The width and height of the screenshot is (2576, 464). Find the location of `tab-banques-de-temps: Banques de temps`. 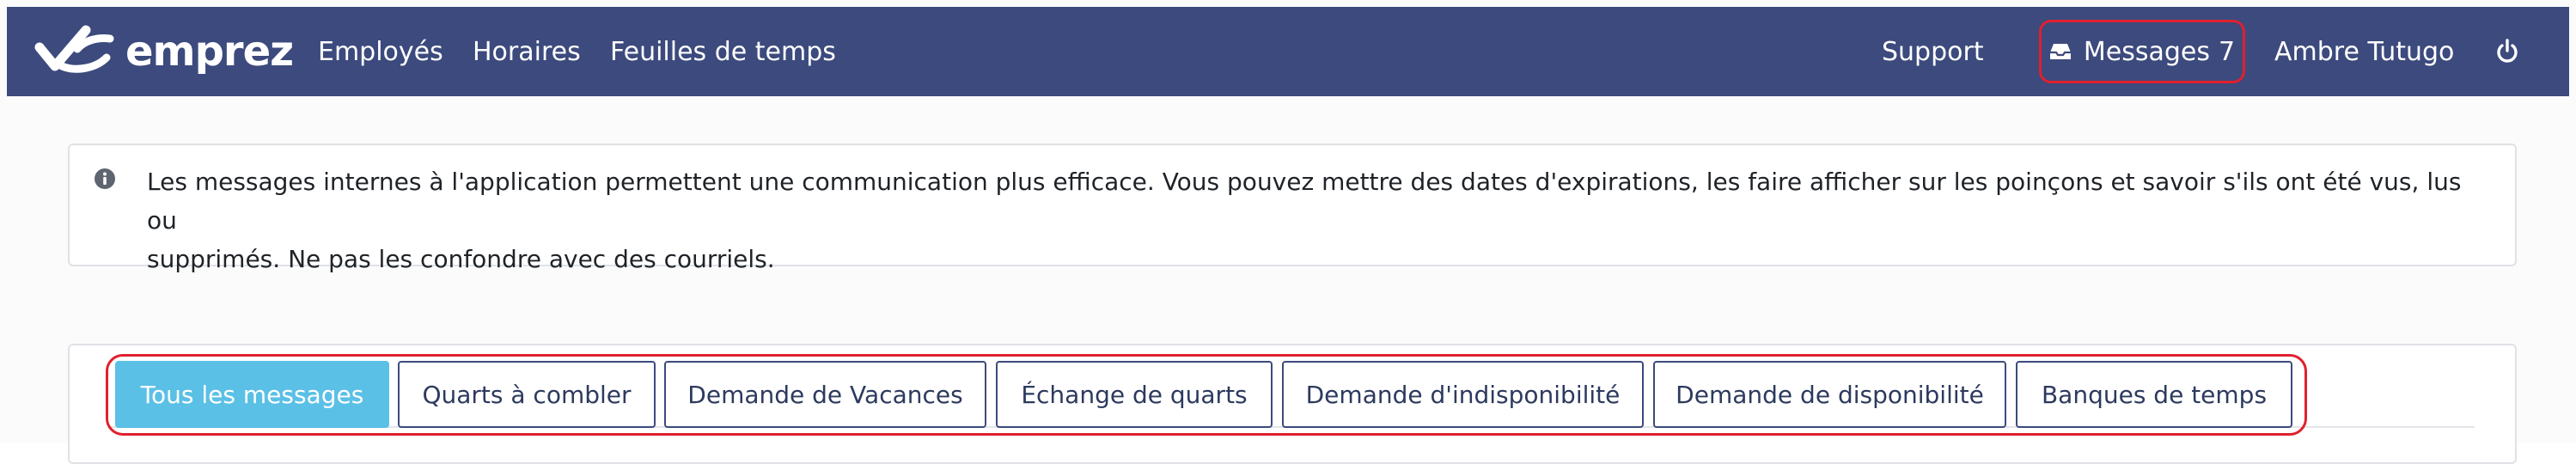

tab-banques-de-temps: Banques de temps is located at coordinates (2154, 394).